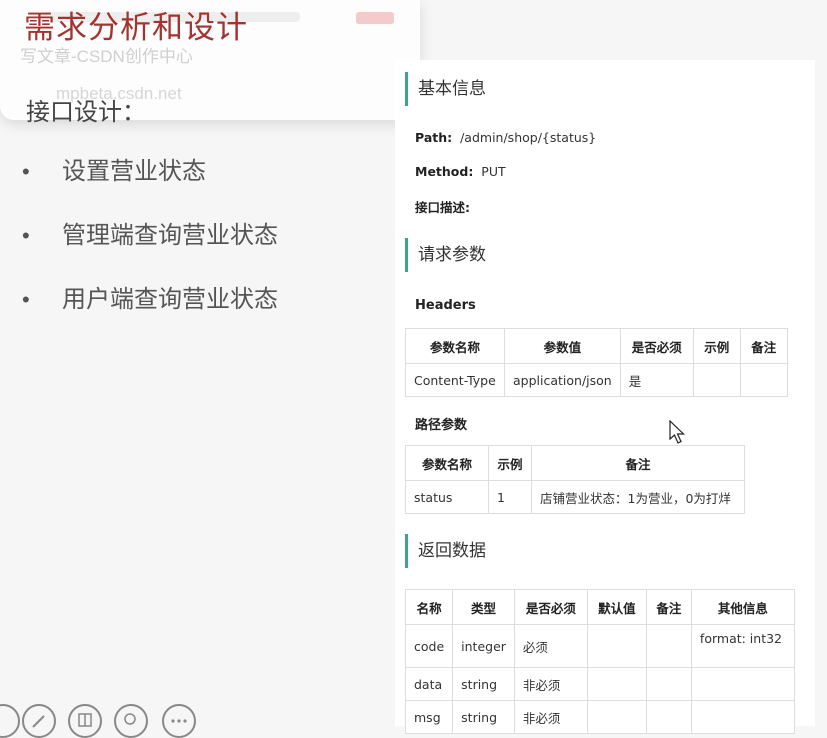 This screenshot has height=738, width=827. I want to click on table-row: data string 非必须, so click(599, 684).